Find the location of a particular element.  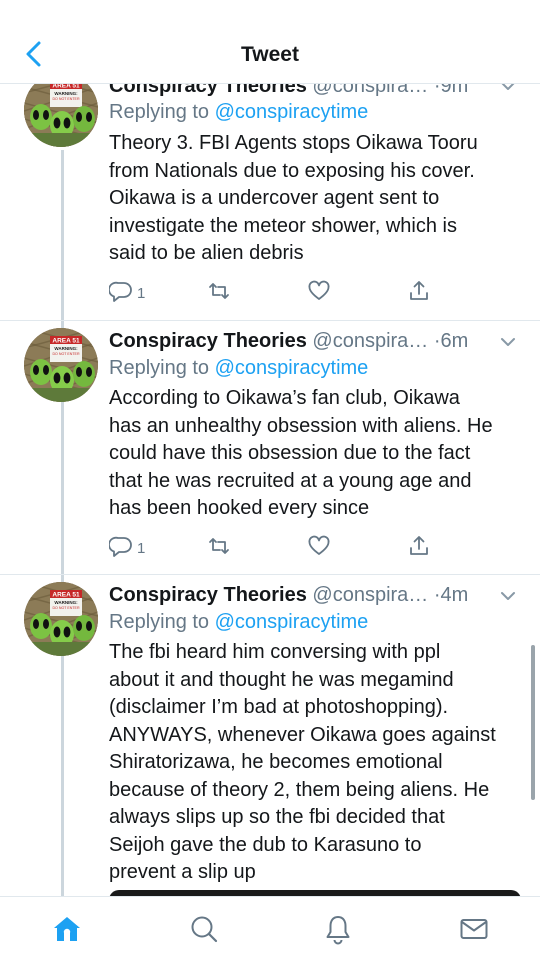

tweet-header: Conspiracy Theories @conspira… ·4m is located at coordinates (313, 597).